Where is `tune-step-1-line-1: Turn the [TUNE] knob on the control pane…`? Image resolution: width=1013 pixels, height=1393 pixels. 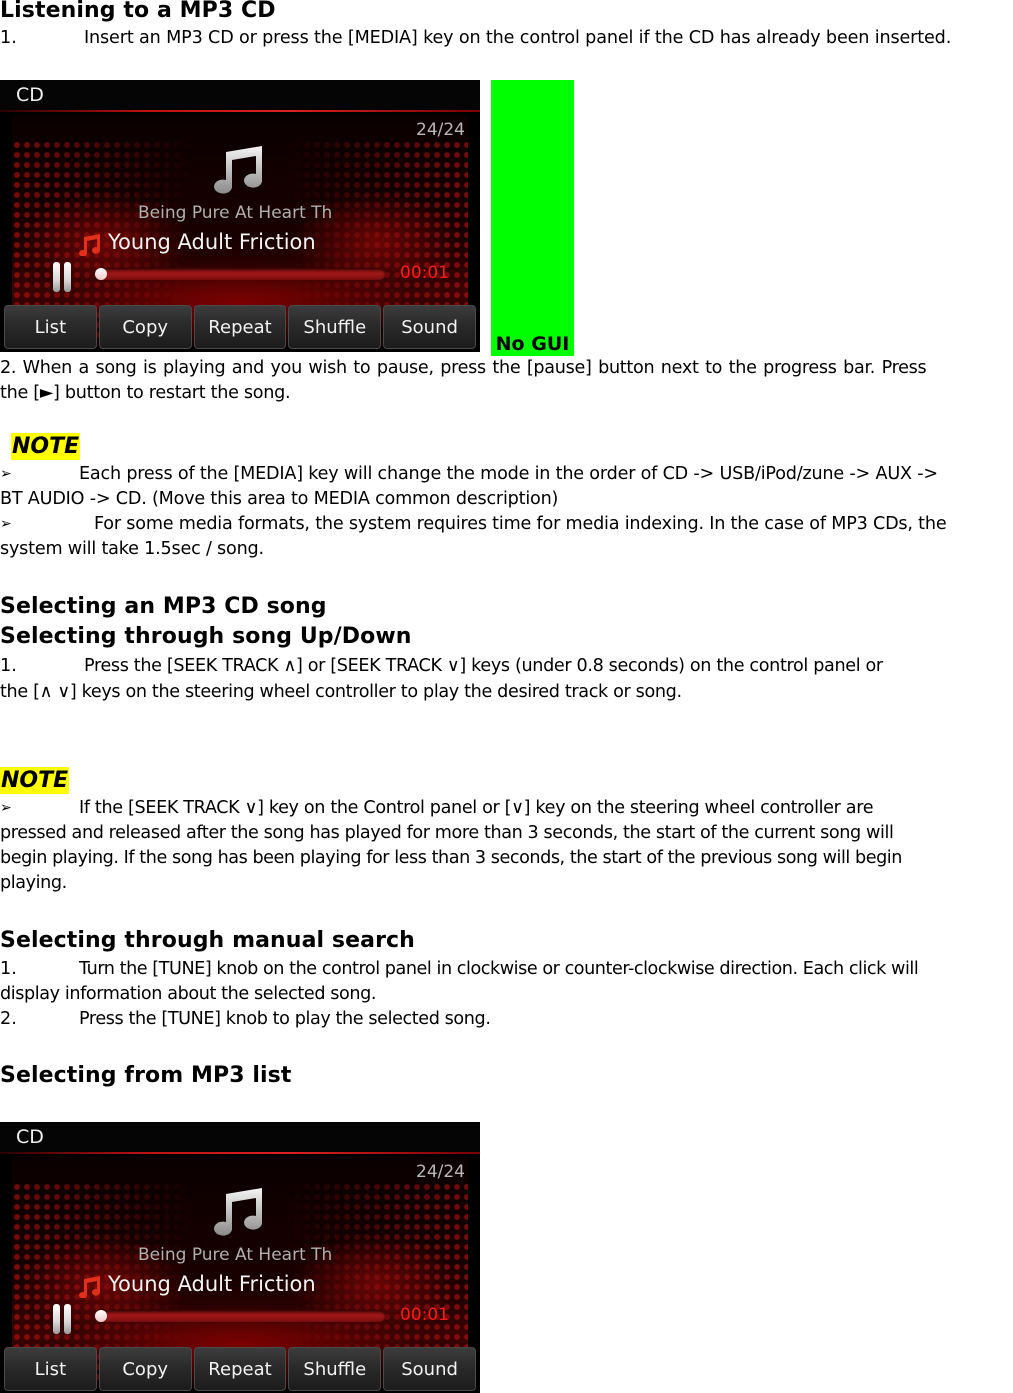 tune-step-1-line-1: Turn the [TUNE] knob on the control pane… is located at coordinates (499, 969).